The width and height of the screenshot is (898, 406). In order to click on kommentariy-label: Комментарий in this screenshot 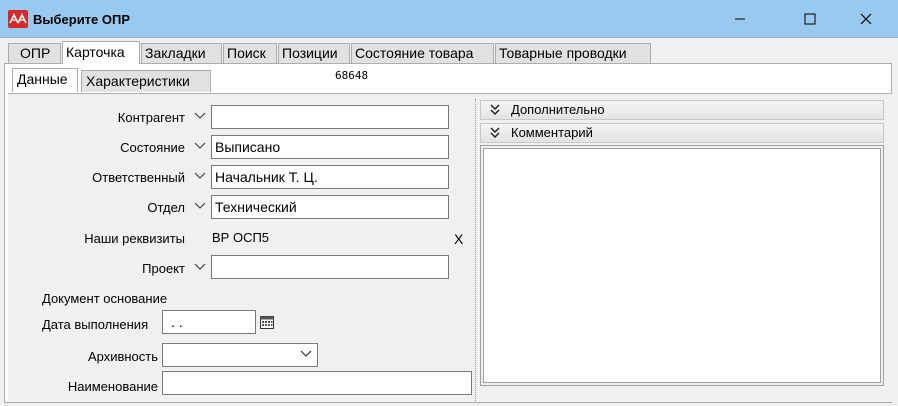, I will do `click(552, 132)`.